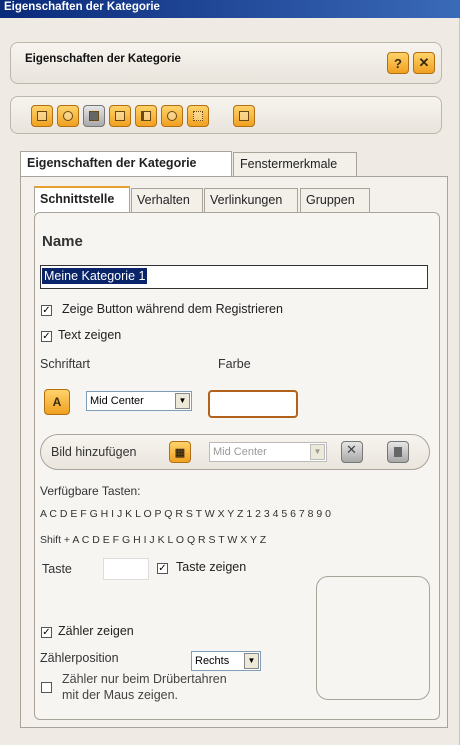 This screenshot has width=463, height=745. I want to click on counter-hover-label-2: mit der Maus zeigen., so click(120, 695).